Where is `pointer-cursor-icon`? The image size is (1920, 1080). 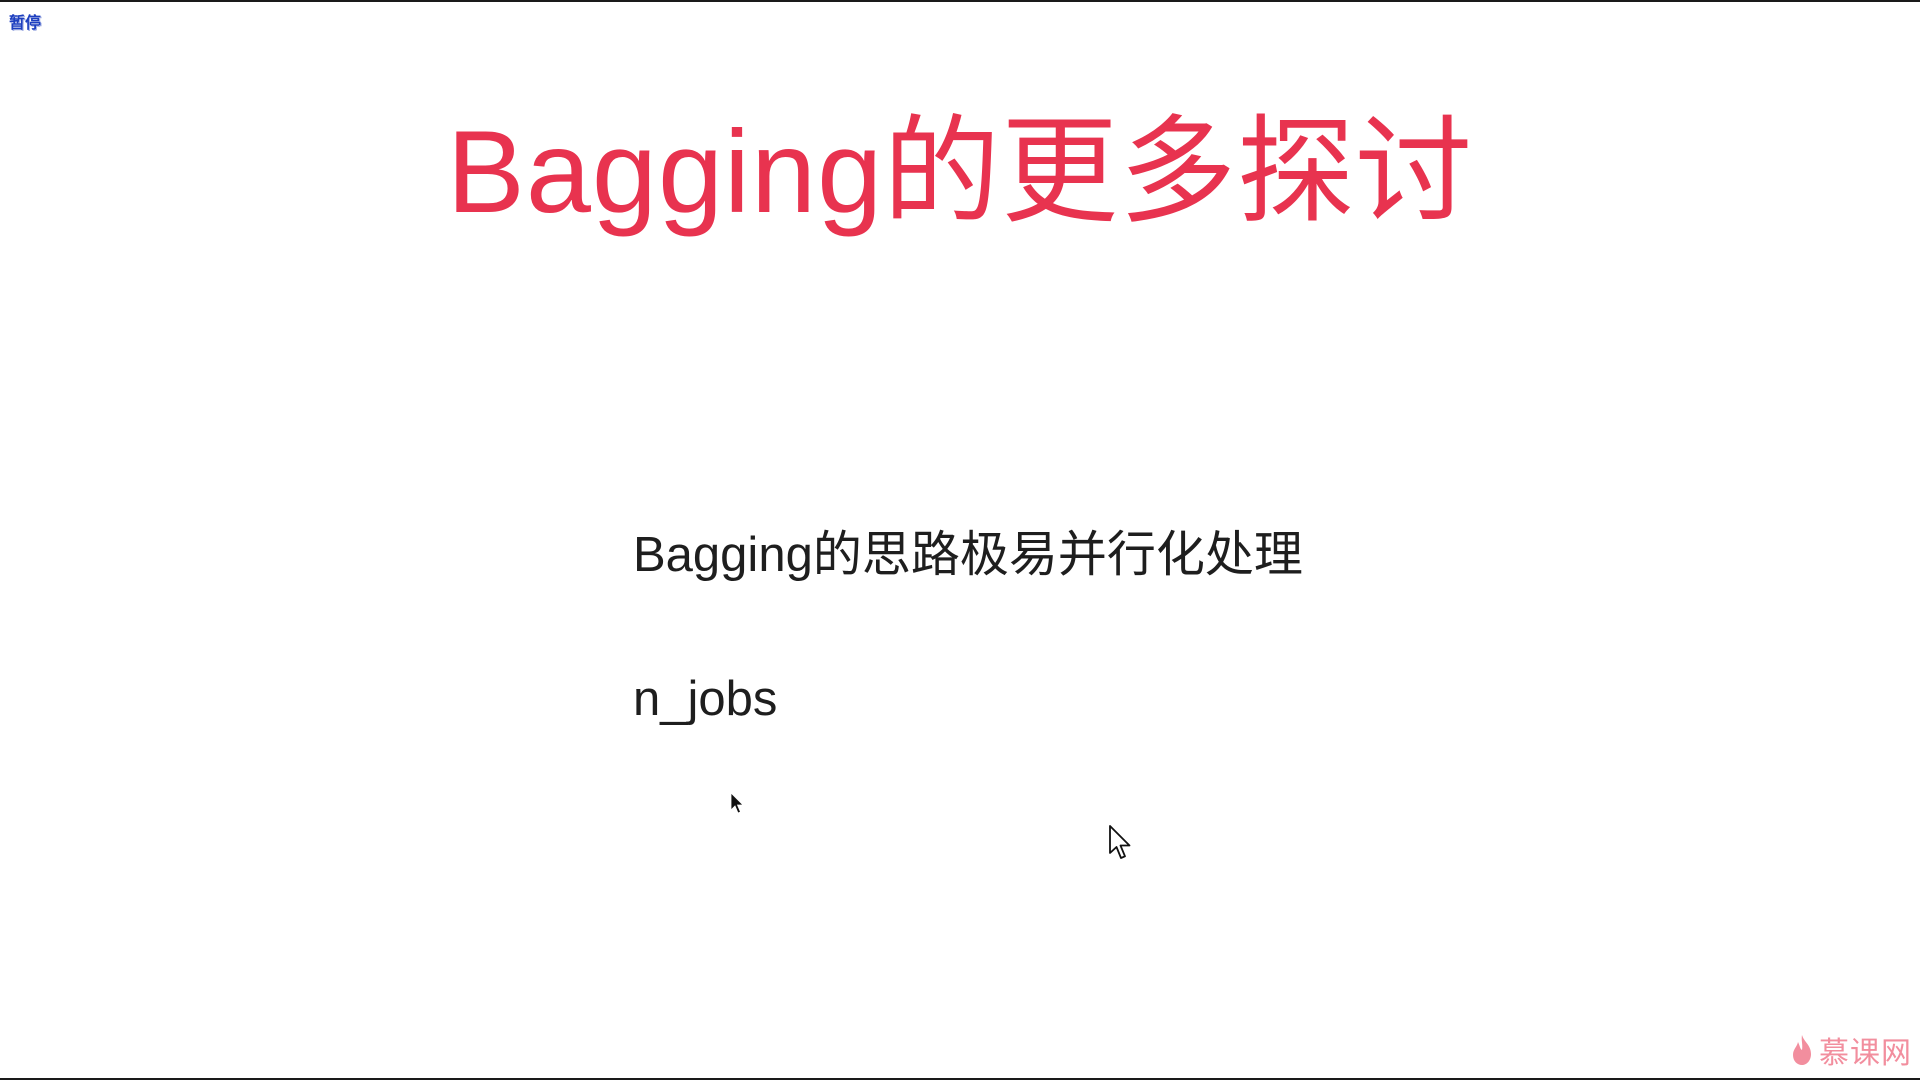 pointer-cursor-icon is located at coordinates (737, 803).